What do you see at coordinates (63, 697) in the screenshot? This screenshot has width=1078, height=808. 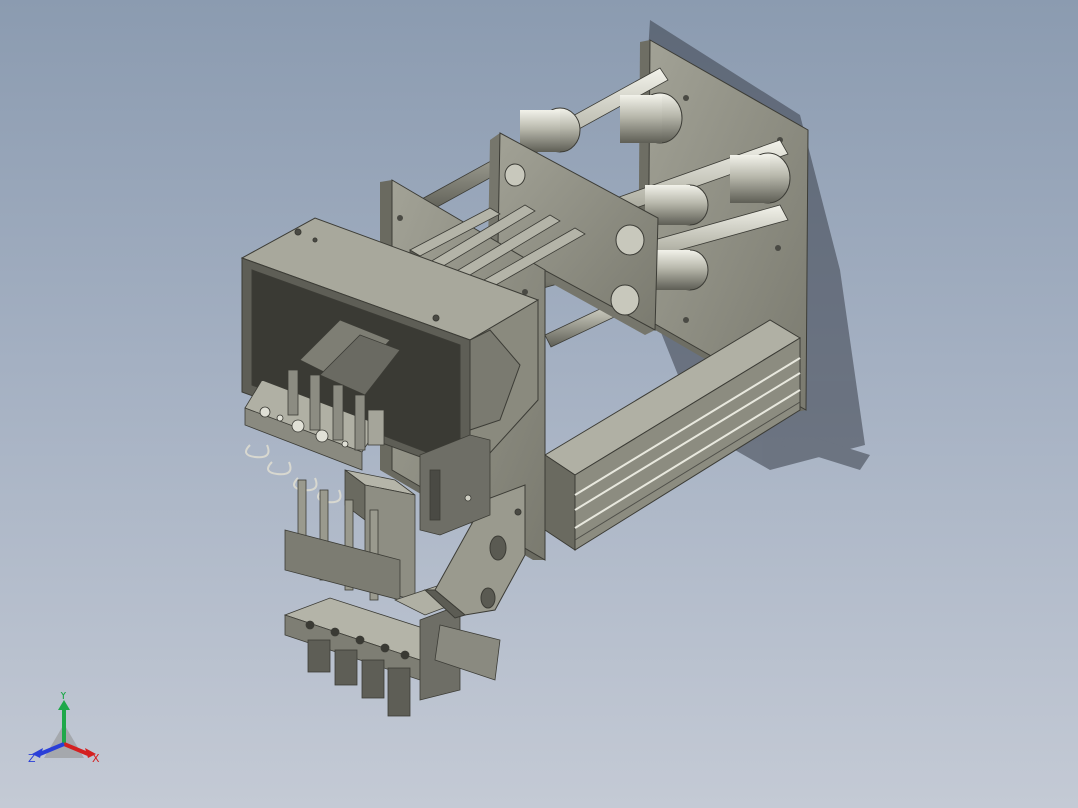 I see `y-axis-label: Y` at bounding box center [63, 697].